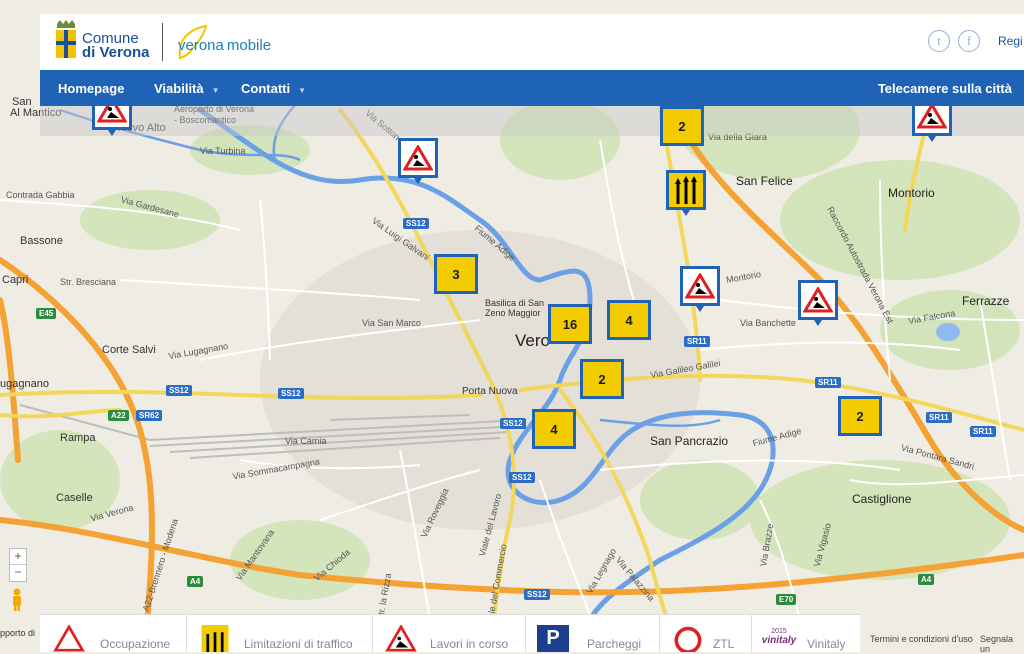 The height and width of the screenshot is (654, 1024). What do you see at coordinates (41, 241) in the screenshot?
I see `map-label: Bassone` at bounding box center [41, 241].